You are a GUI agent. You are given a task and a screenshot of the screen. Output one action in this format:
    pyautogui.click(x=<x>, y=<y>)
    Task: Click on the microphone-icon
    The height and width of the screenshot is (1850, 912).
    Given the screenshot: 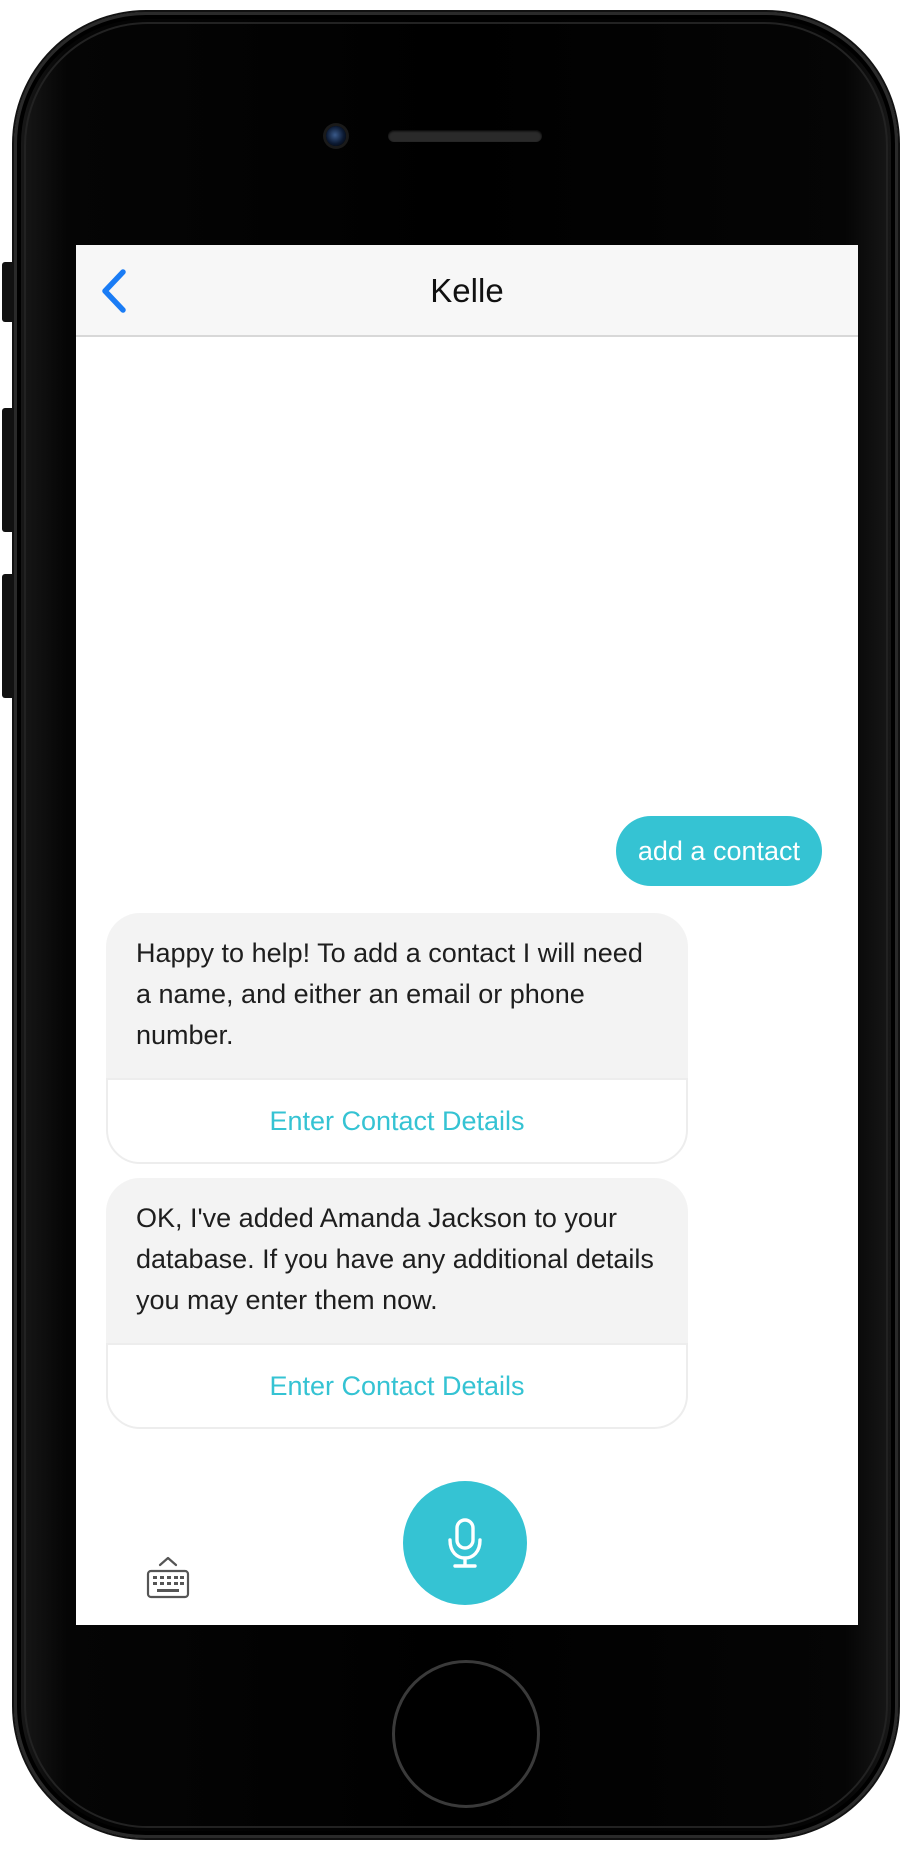 What is the action you would take?
    pyautogui.click(x=465, y=1543)
    